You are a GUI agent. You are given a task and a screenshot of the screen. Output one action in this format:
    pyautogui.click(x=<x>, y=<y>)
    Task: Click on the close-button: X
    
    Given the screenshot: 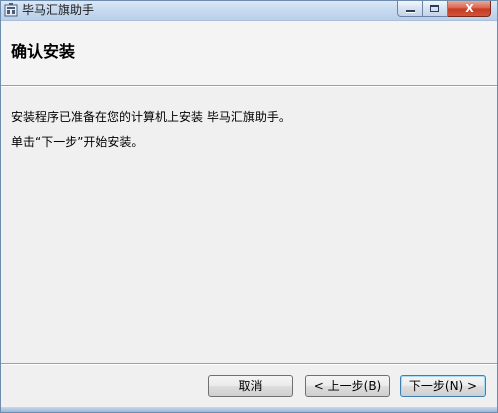 What is the action you would take?
    pyautogui.click(x=469, y=9)
    